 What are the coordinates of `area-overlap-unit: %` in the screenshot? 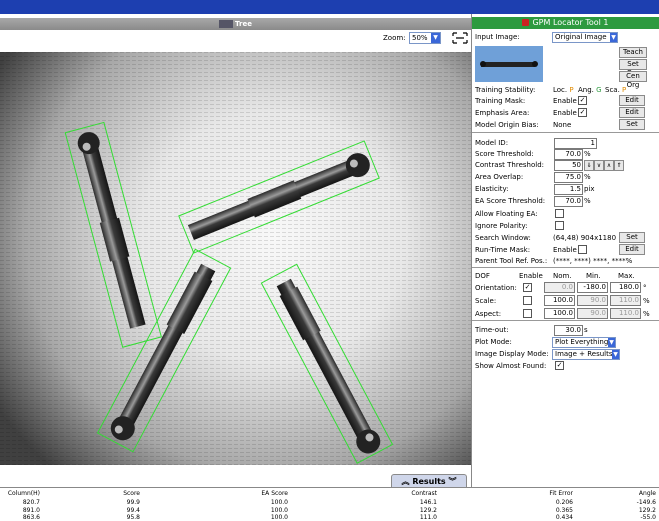 It's located at (587, 177).